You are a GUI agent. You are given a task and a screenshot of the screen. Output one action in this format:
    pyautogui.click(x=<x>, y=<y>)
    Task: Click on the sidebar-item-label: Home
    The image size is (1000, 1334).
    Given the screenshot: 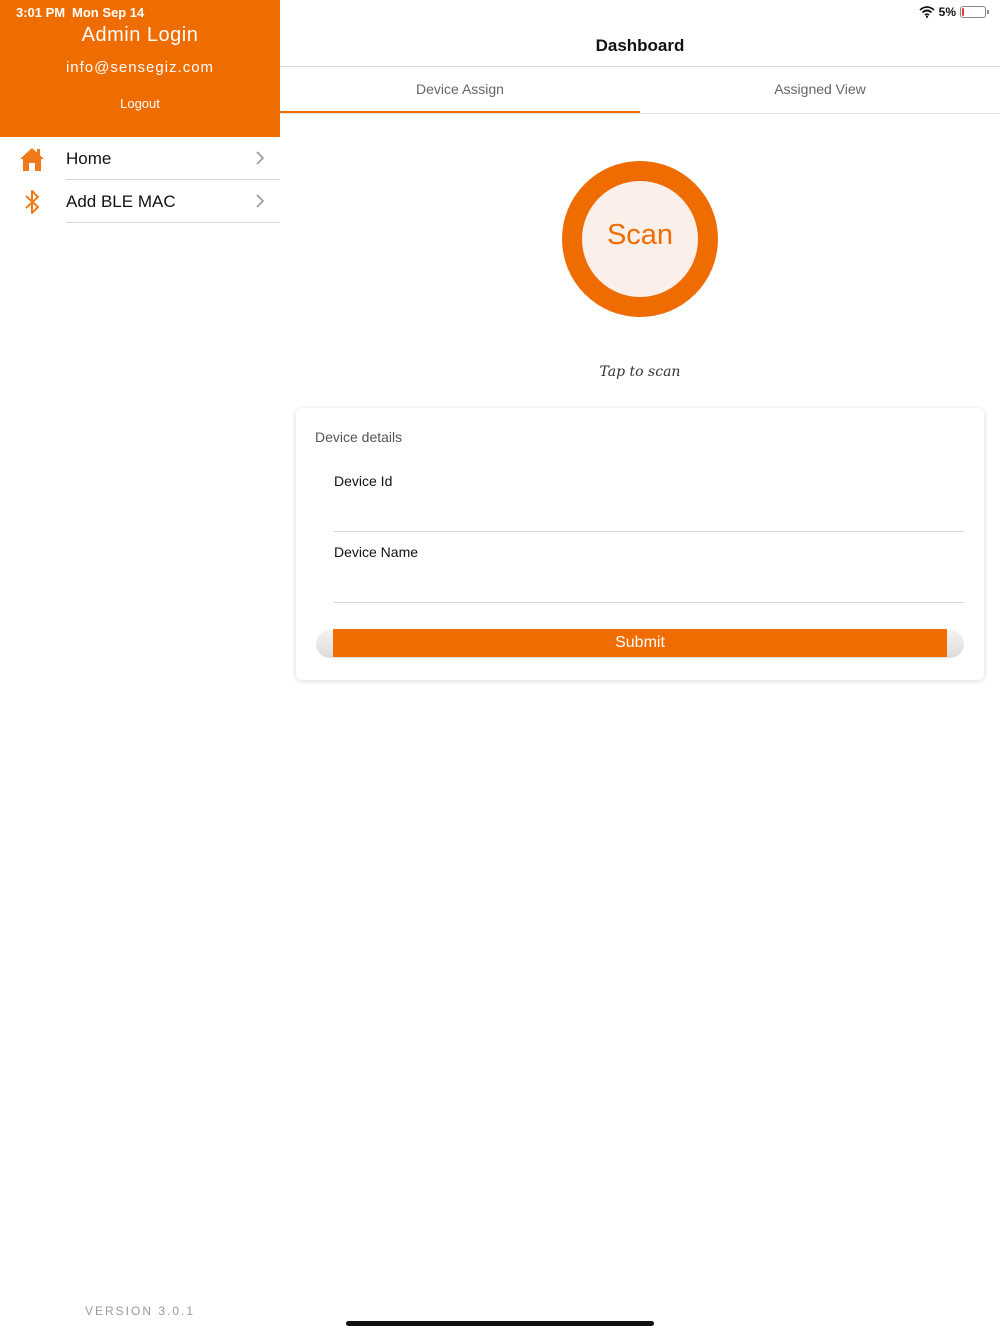 What is the action you would take?
    pyautogui.click(x=89, y=158)
    